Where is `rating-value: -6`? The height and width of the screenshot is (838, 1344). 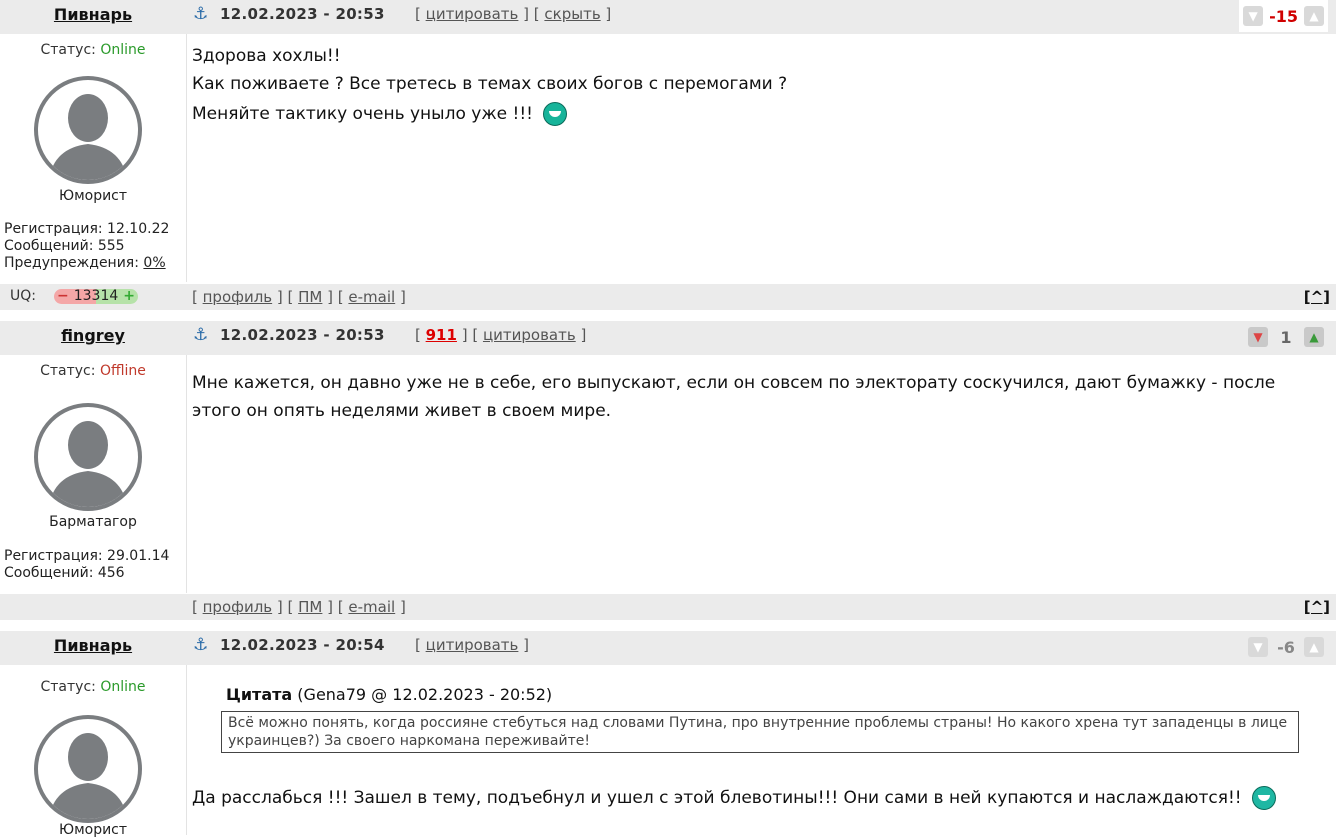 rating-value: -6 is located at coordinates (1286, 647).